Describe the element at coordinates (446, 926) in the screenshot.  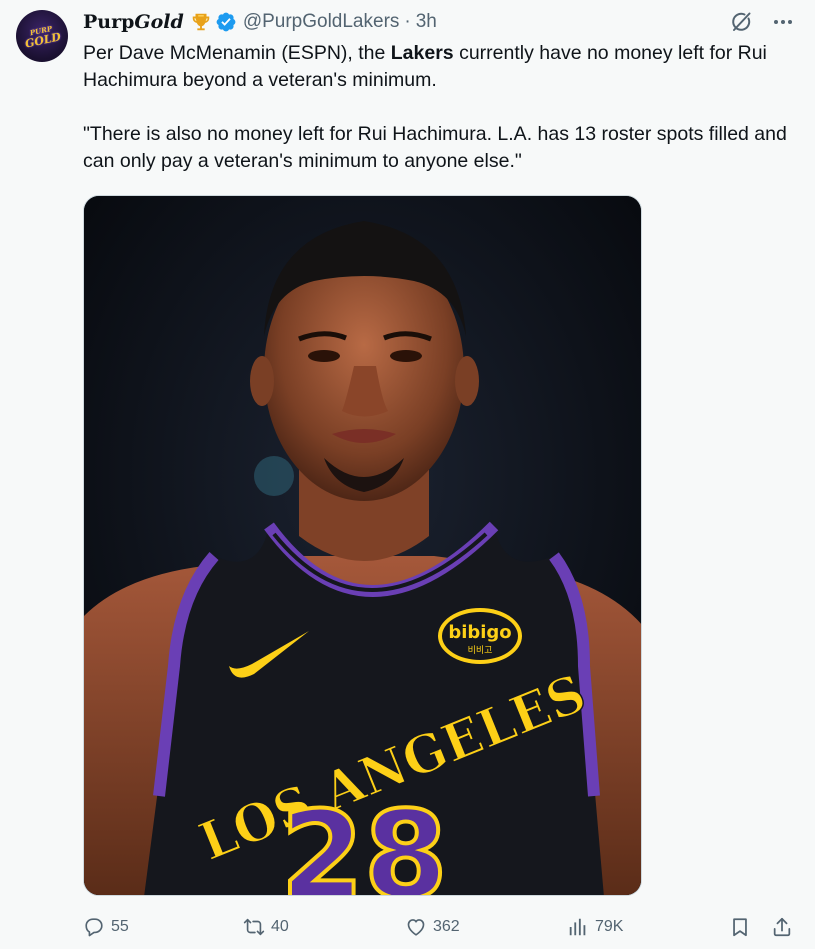
I see `like-count: 362` at that location.